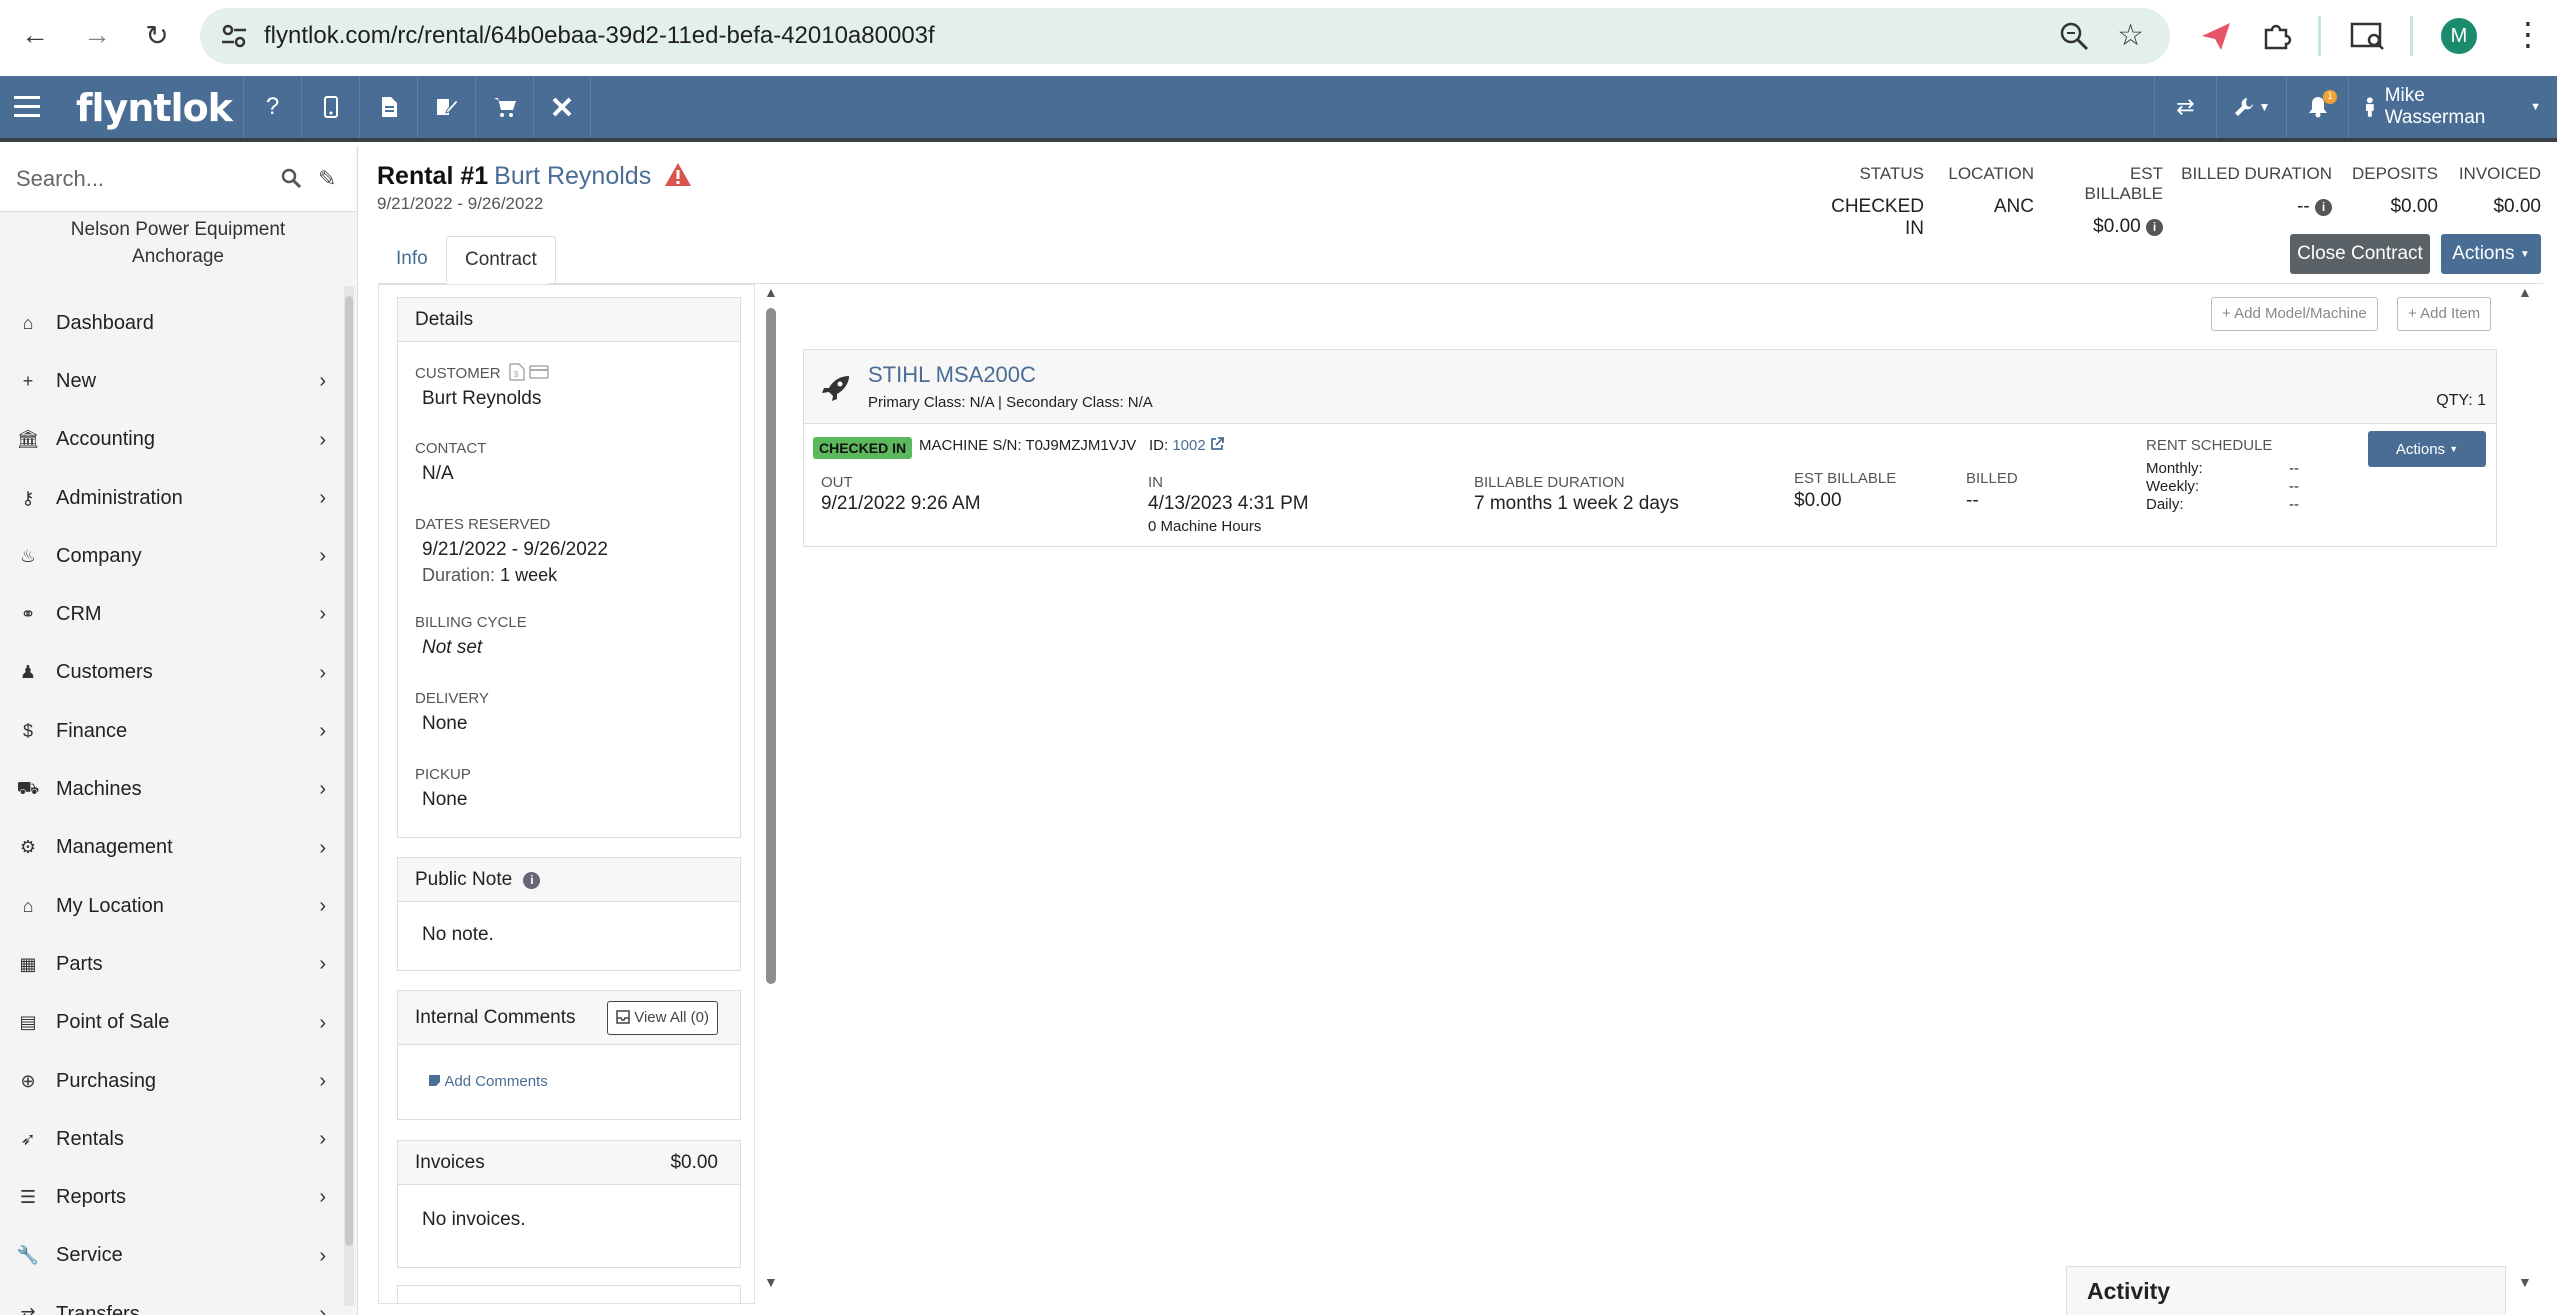 The image size is (2557, 1315). What do you see at coordinates (2251, 107) in the screenshot?
I see `wrench-dropdown-icon: ▼` at bounding box center [2251, 107].